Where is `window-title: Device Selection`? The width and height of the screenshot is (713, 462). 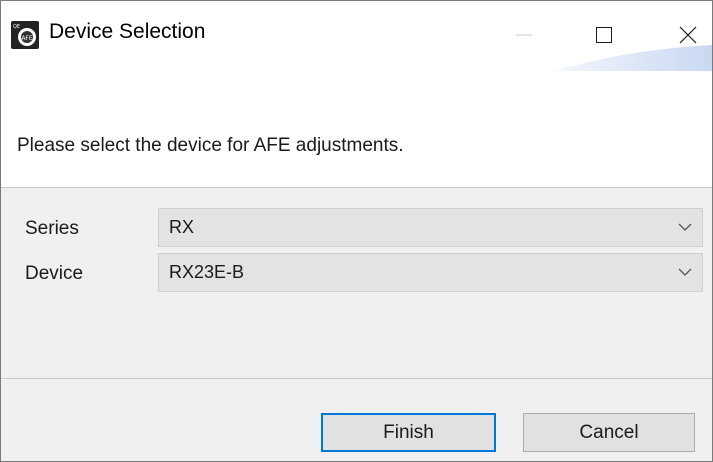
window-title: Device Selection is located at coordinates (127, 31).